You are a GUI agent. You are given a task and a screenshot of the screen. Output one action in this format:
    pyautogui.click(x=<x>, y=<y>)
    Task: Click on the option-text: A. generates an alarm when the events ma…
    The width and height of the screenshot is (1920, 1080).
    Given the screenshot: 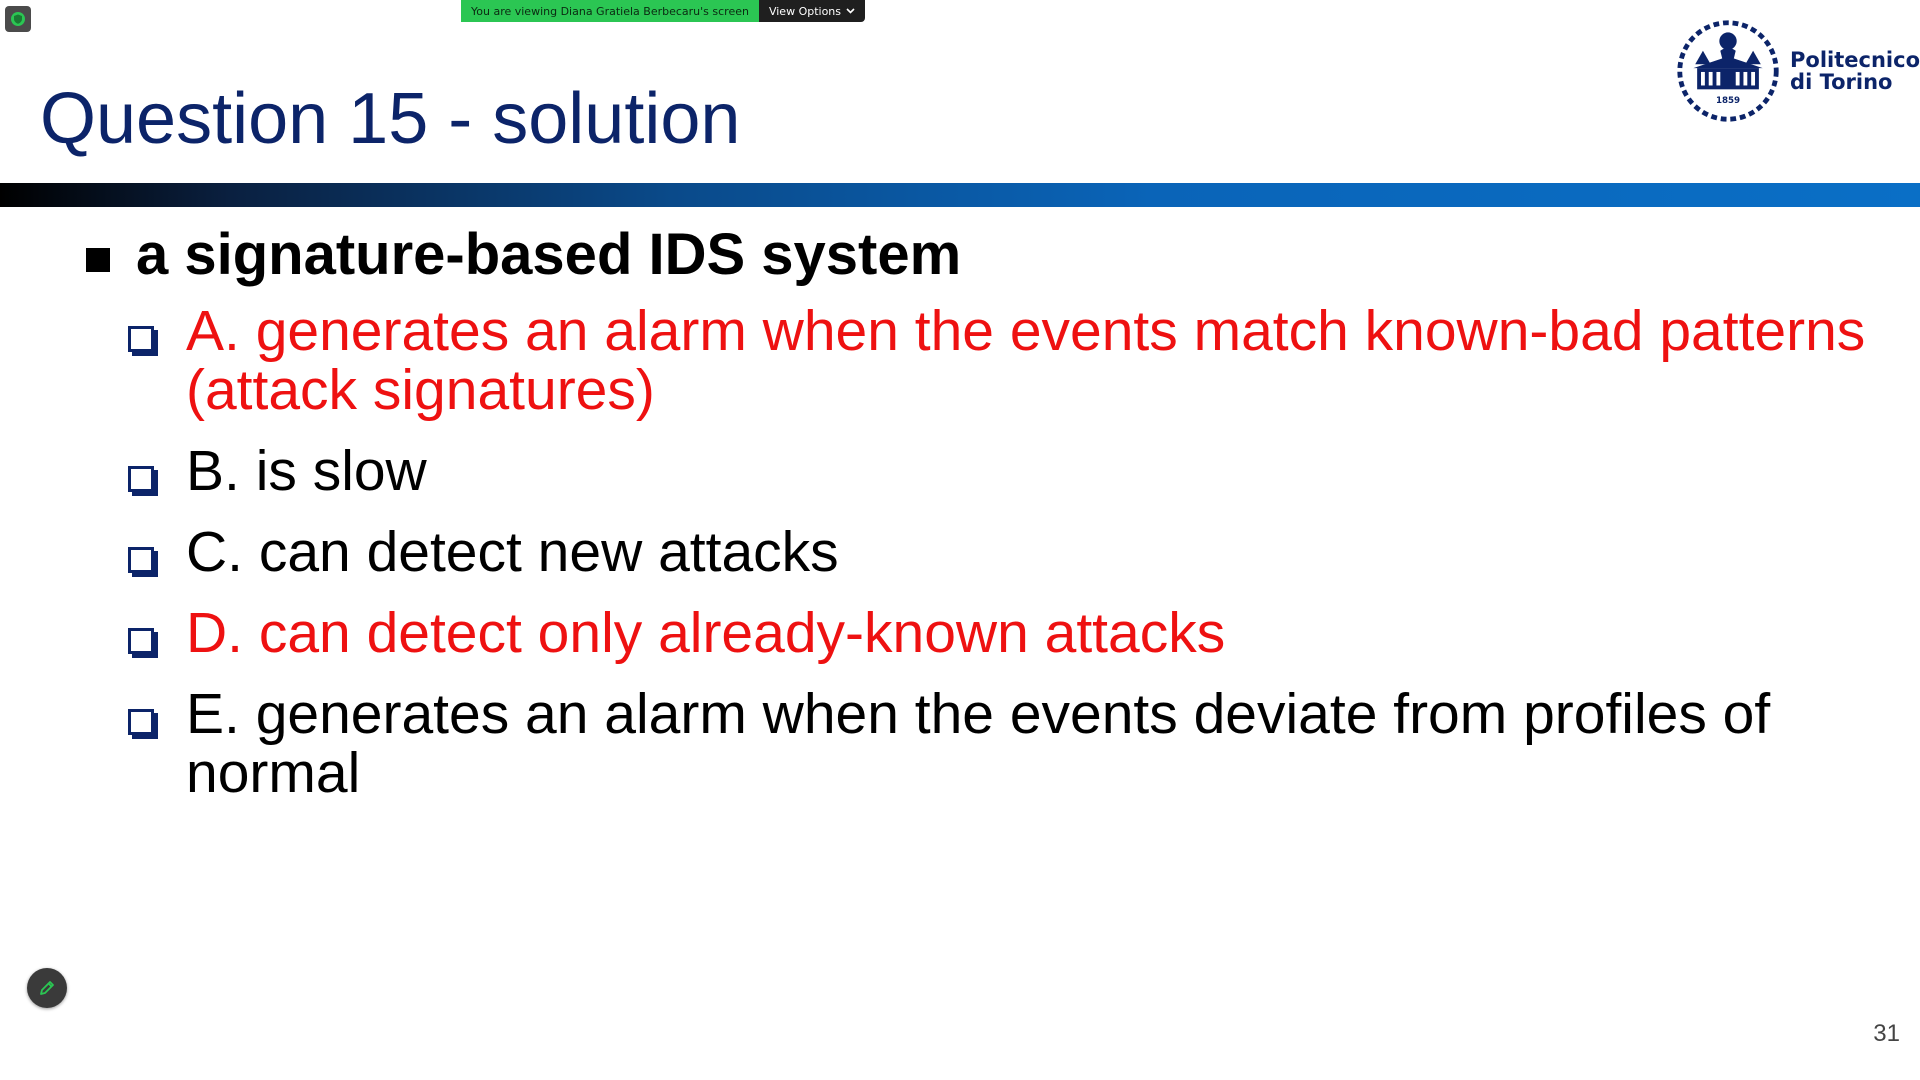 What is the action you would take?
    pyautogui.click(x=1026, y=360)
    